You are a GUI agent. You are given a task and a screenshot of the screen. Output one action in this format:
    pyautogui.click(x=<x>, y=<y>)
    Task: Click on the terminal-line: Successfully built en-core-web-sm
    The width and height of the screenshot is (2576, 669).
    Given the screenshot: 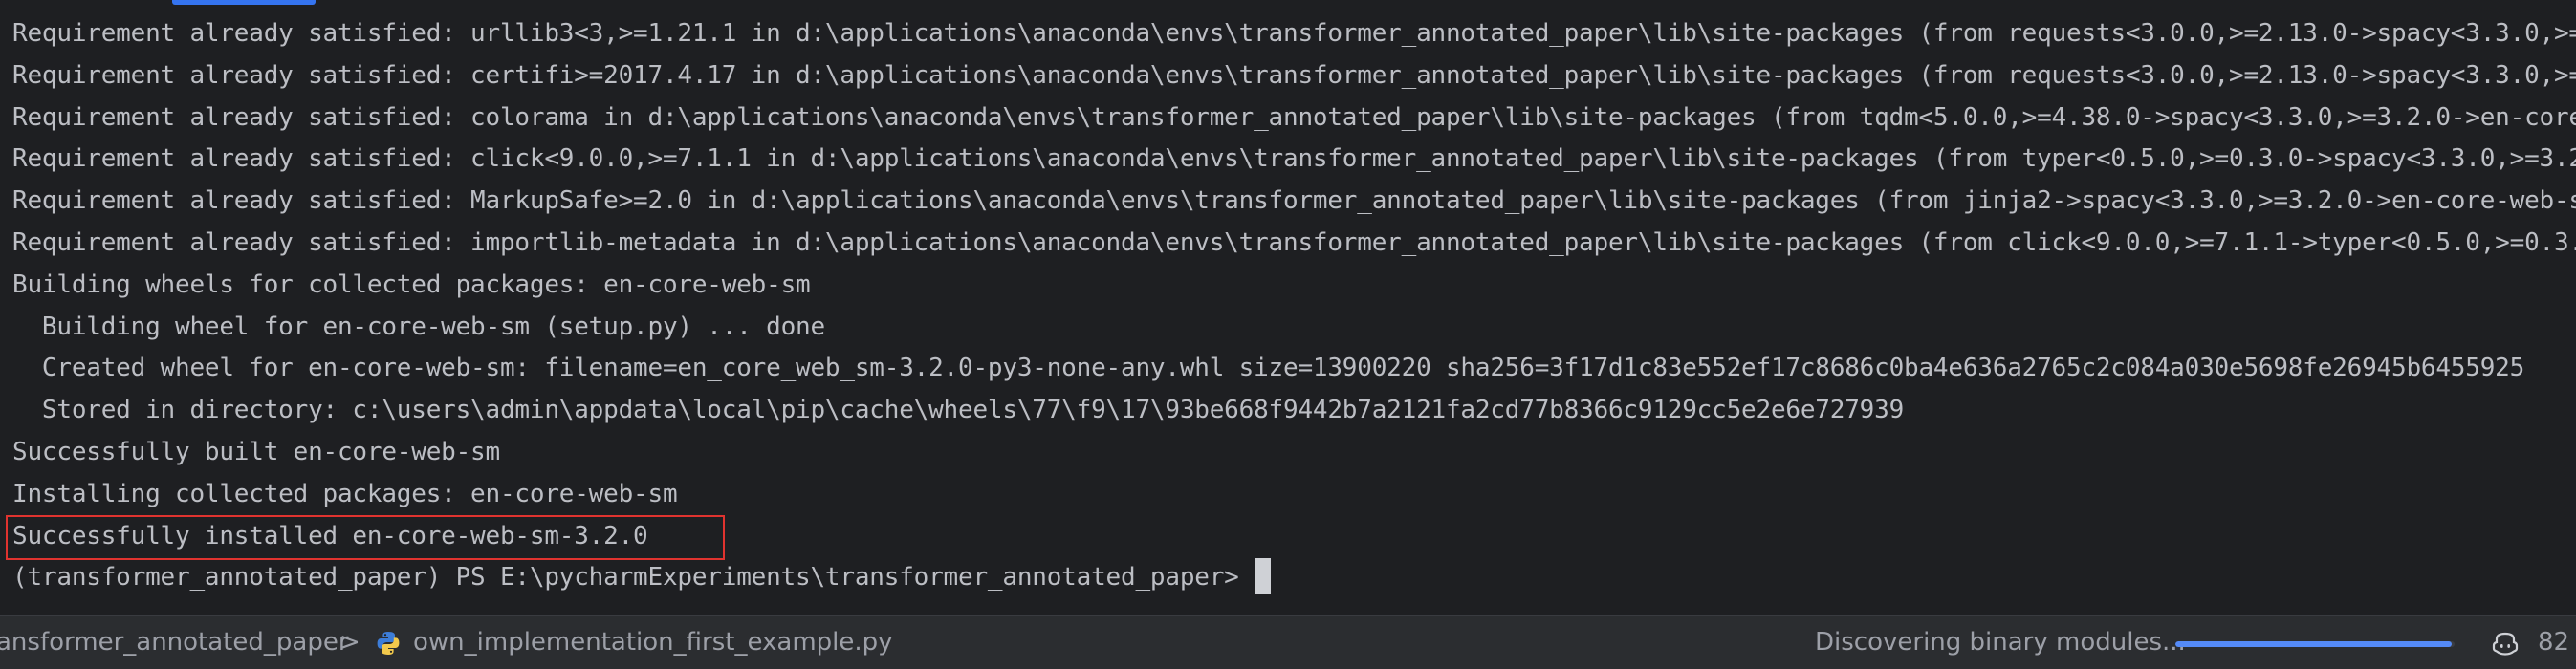 What is the action you would take?
    pyautogui.click(x=256, y=451)
    